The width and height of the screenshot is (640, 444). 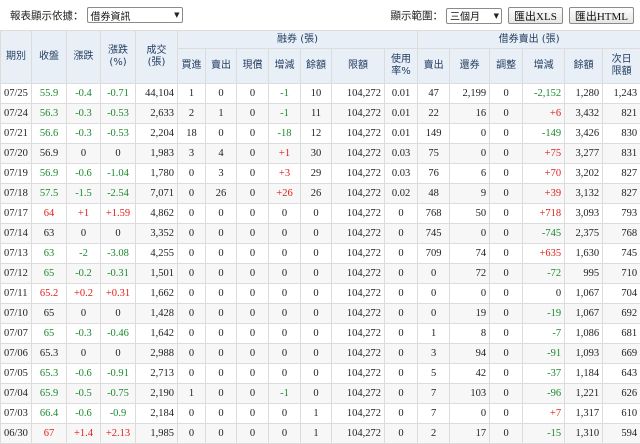 What do you see at coordinates (601, 15) in the screenshot?
I see `export-html-button: 匯出HTML` at bounding box center [601, 15].